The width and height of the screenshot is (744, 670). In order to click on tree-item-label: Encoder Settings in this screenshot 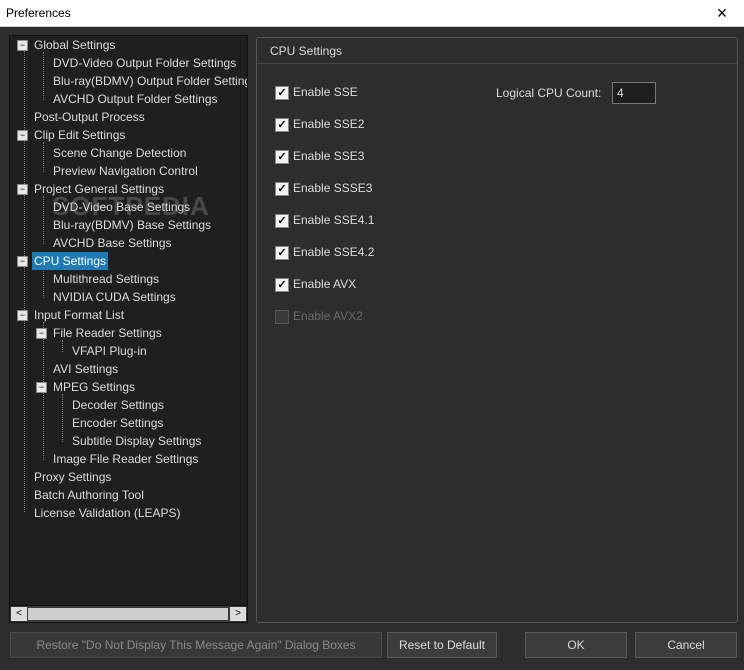, I will do `click(118, 423)`.